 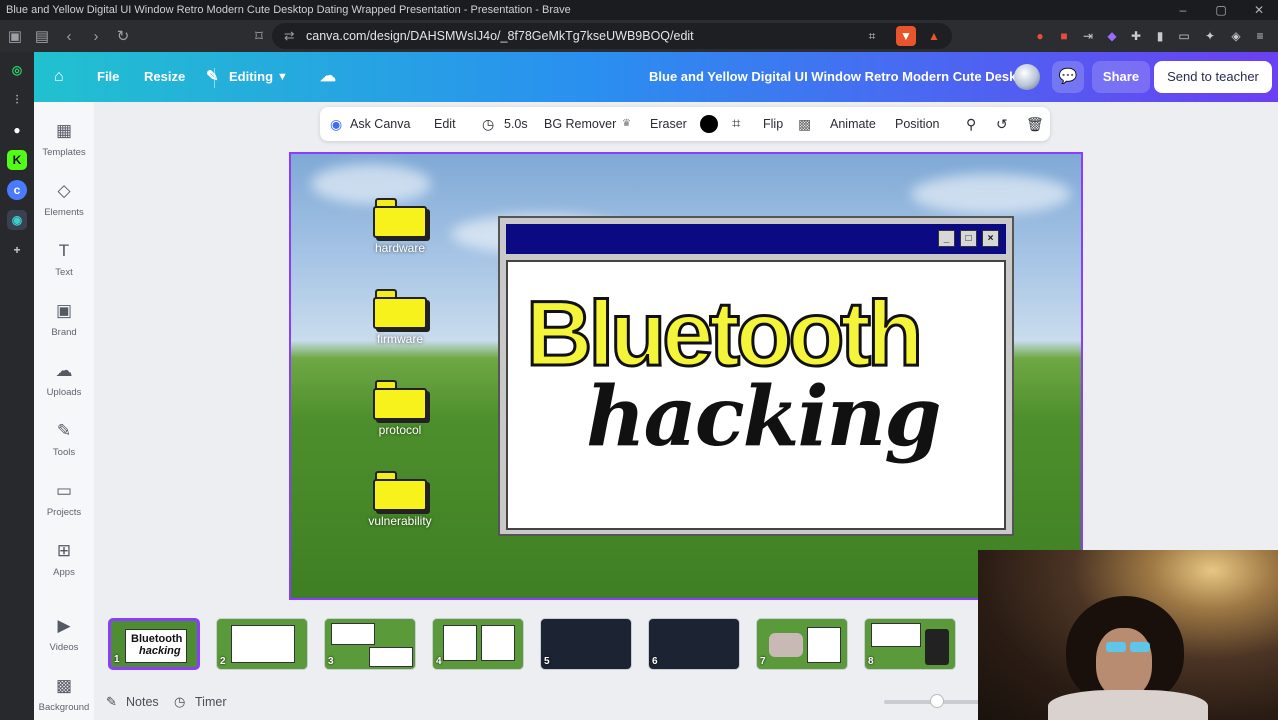 I want to click on github-icon: ●, so click(x=17, y=130).